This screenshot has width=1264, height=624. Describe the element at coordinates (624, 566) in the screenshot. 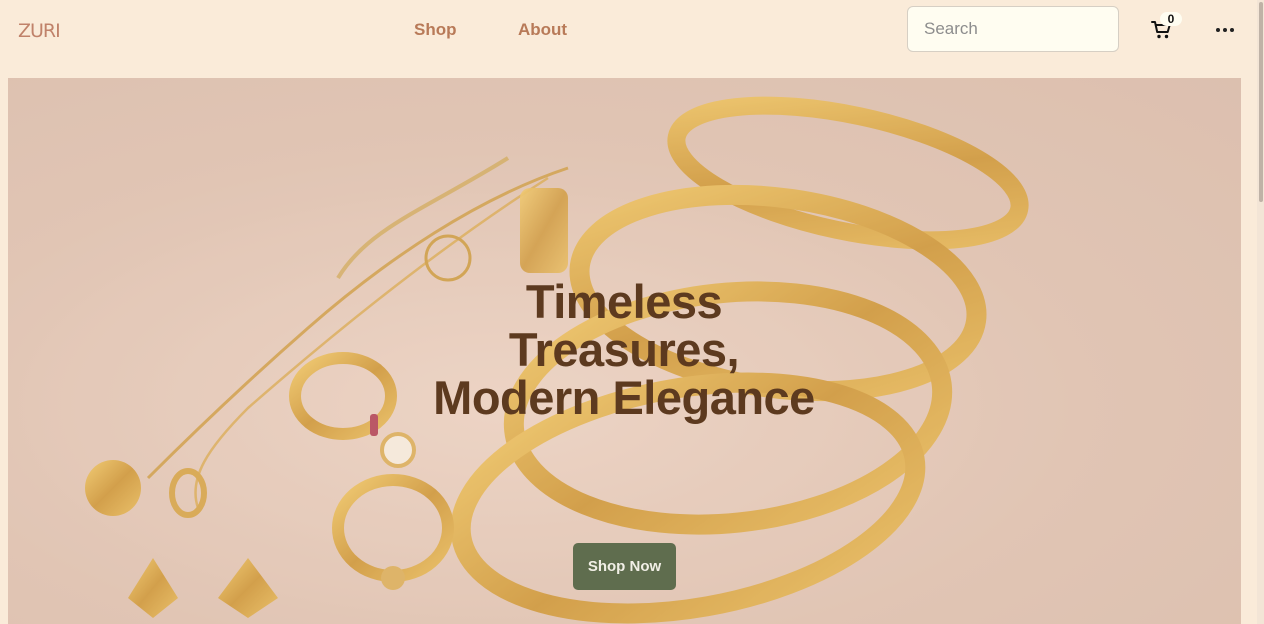

I see `shop-now-button: Shop Now` at that location.